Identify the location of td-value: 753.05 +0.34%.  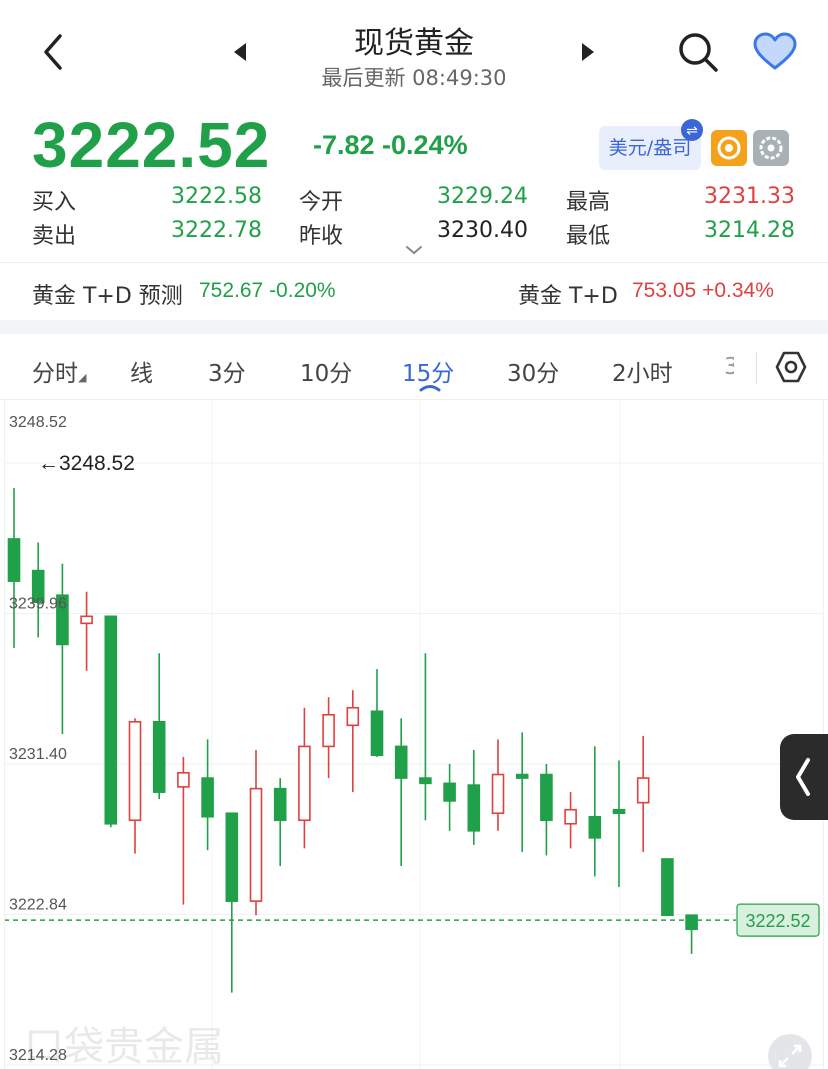
(703, 290).